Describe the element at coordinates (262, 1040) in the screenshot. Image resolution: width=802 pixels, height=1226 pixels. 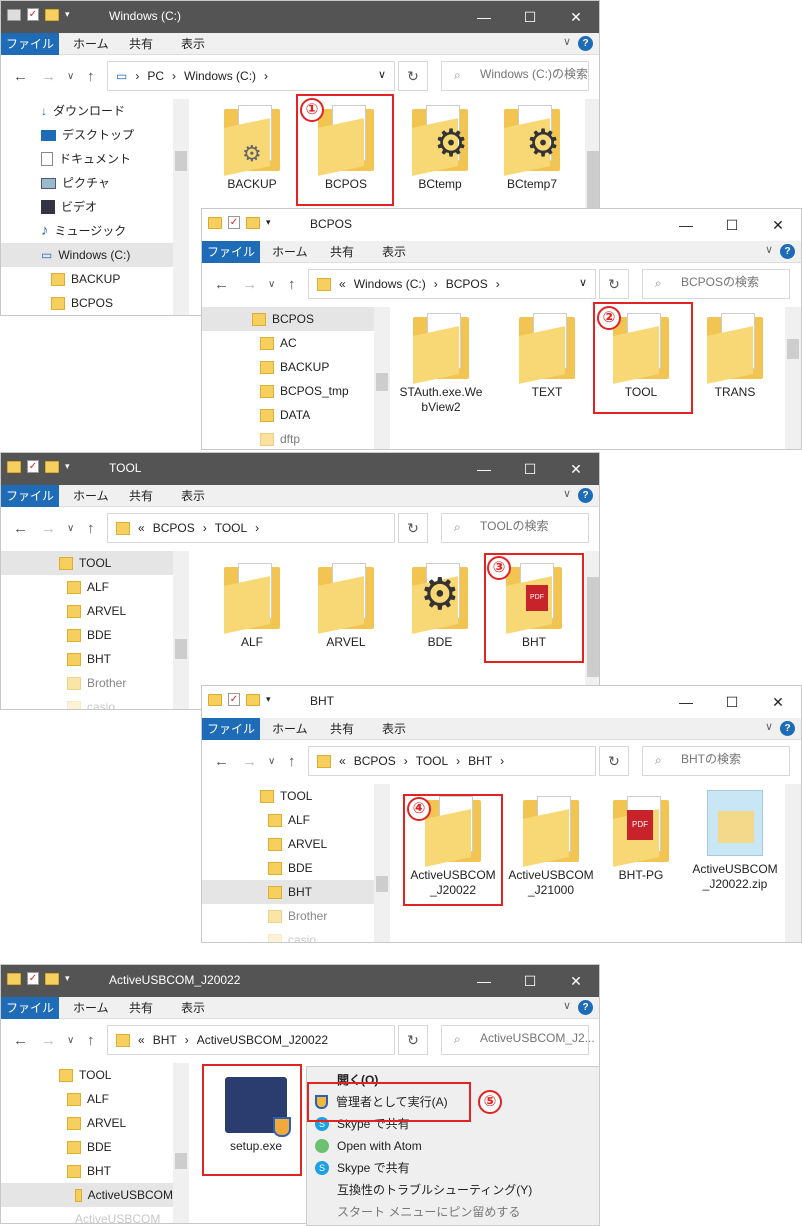
I see `breadcrumb: ActiveUSBCOM_J20022` at that location.